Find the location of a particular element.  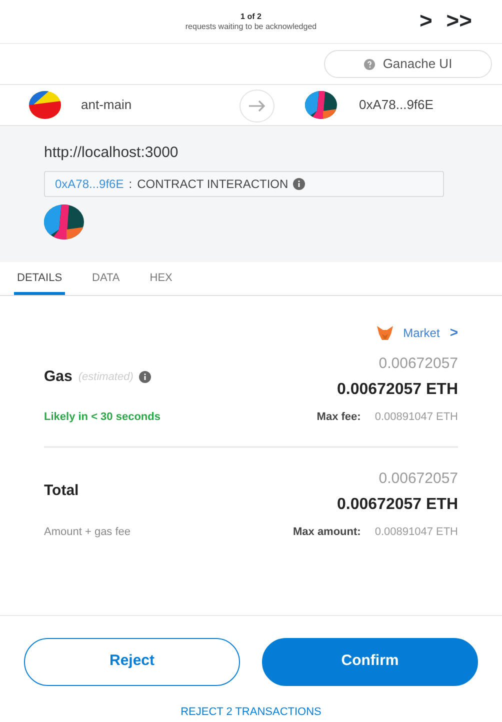

sender-account: ant-main is located at coordinates (106, 105).